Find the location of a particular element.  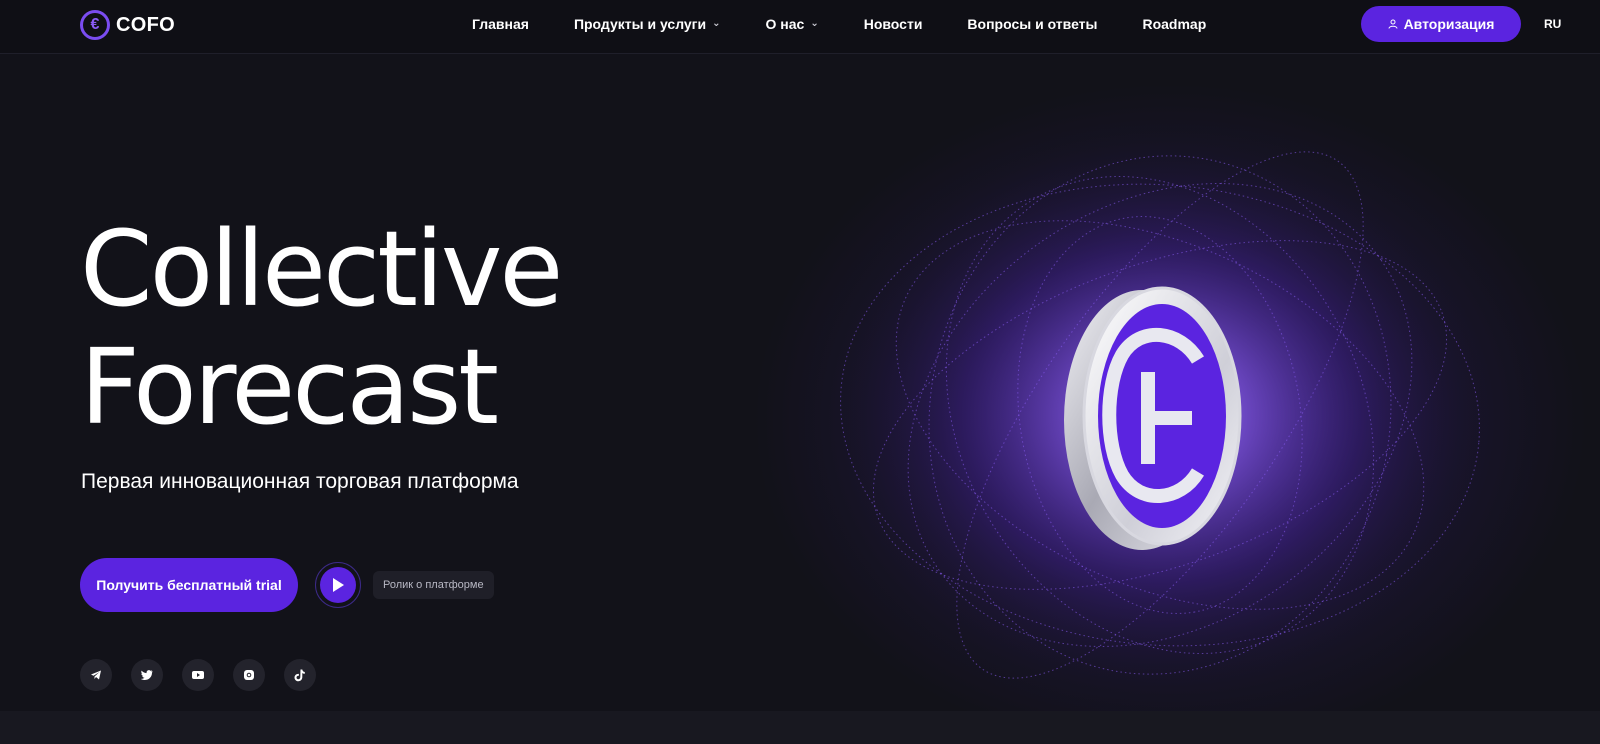

logo: € COFO is located at coordinates (127, 25).